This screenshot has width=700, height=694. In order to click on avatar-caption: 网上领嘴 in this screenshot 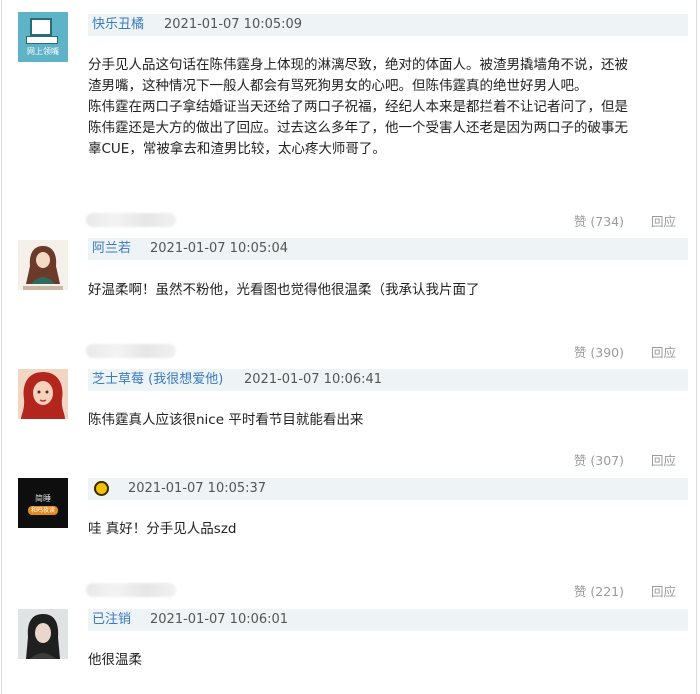, I will do `click(43, 51)`.